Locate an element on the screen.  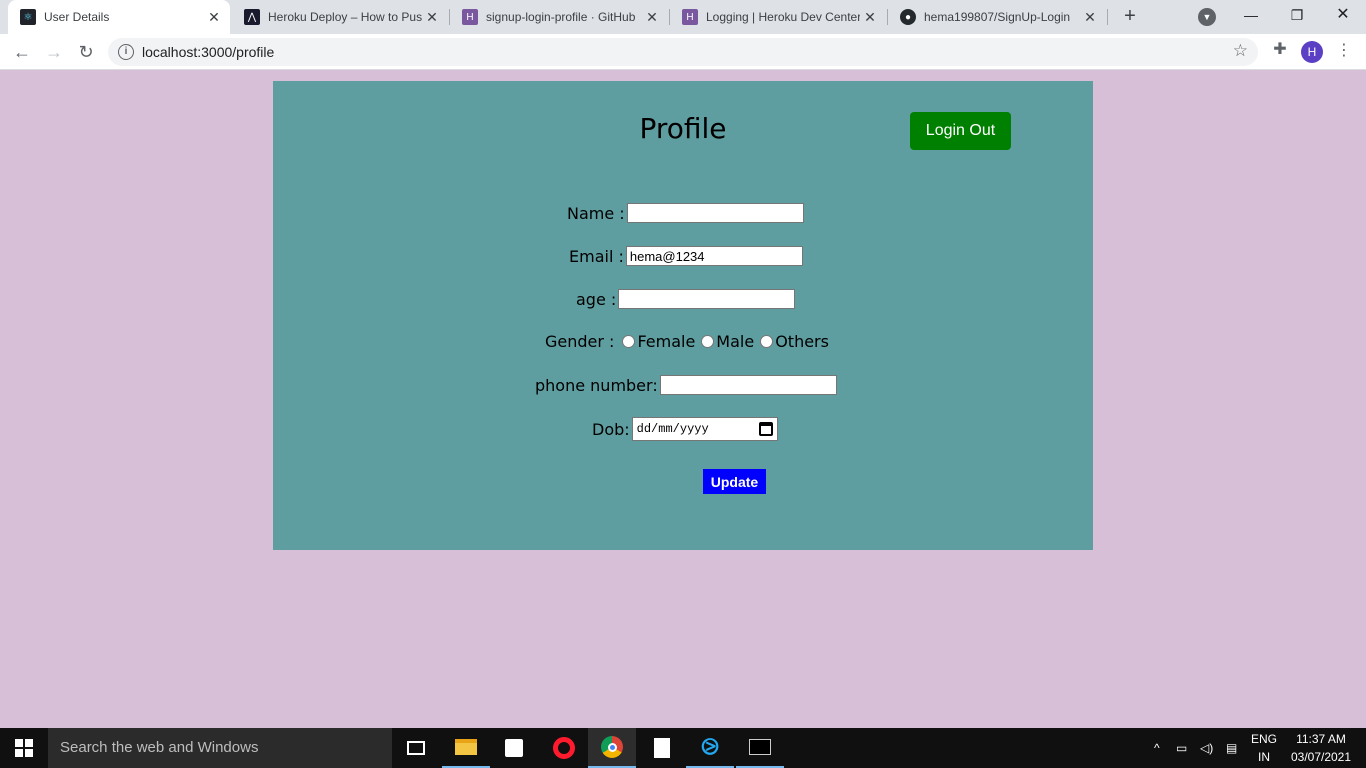
tab-divider is located at coordinates (1107, 17).